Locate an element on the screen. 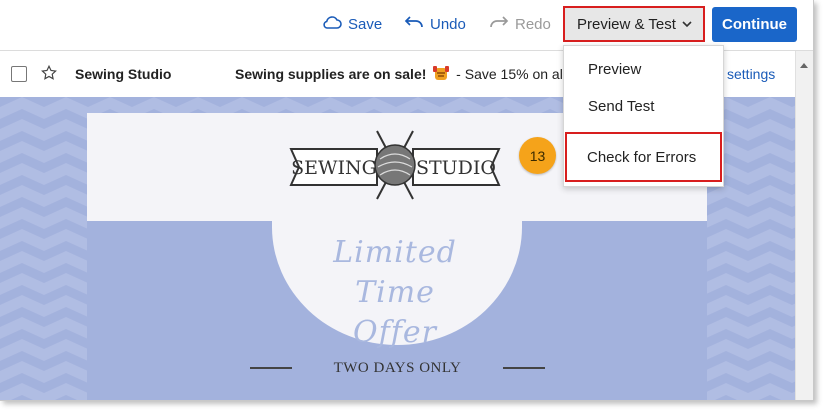 This screenshot has height=413, width=826. emoji-icon is located at coordinates (441, 74).